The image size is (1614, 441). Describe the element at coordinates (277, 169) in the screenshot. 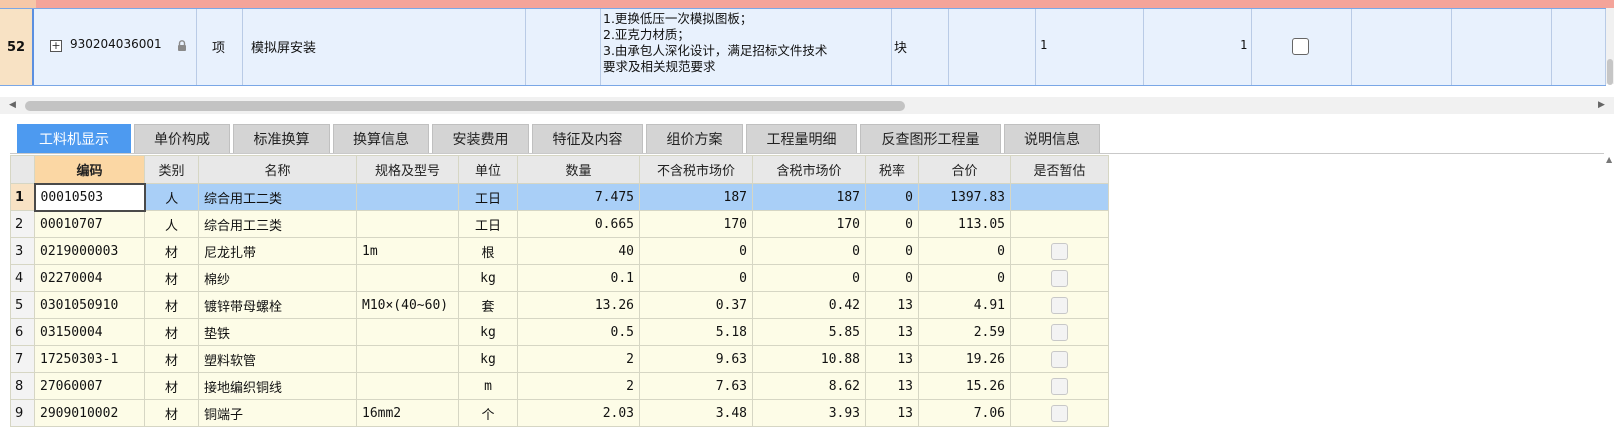

I see `header-name: 名称` at that location.